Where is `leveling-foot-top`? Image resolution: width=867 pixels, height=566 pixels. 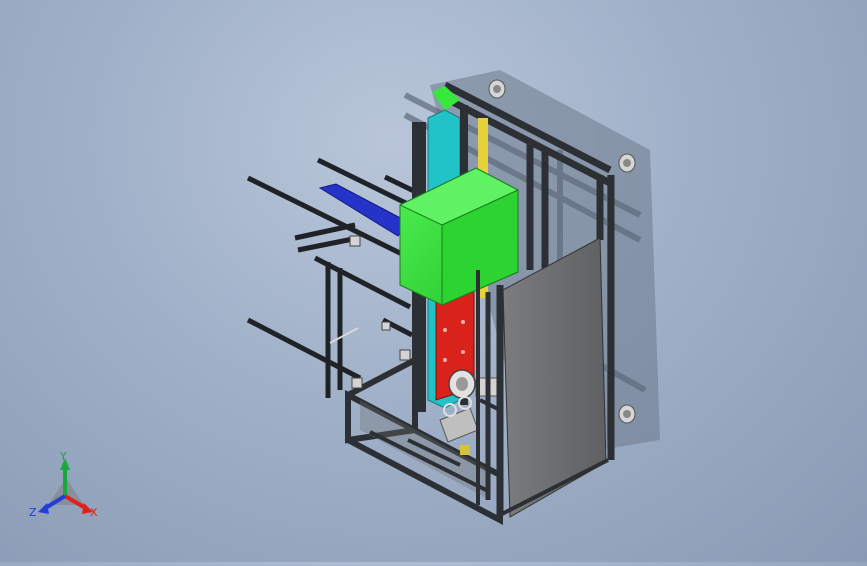
leveling-foot-top is located at coordinates (497, 89).